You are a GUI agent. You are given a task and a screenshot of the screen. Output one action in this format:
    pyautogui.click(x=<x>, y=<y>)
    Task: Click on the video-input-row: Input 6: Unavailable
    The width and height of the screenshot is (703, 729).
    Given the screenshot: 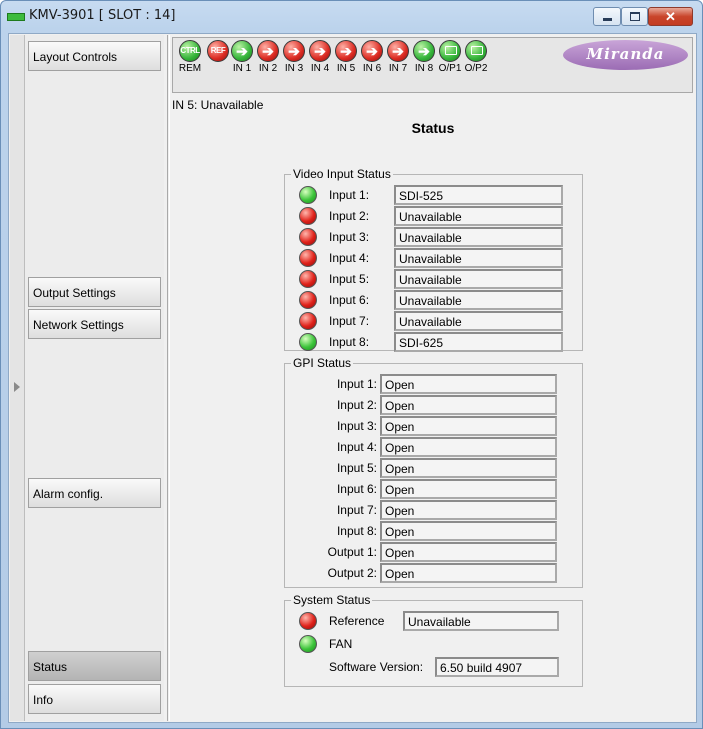 What is the action you would take?
    pyautogui.click(x=433, y=300)
    